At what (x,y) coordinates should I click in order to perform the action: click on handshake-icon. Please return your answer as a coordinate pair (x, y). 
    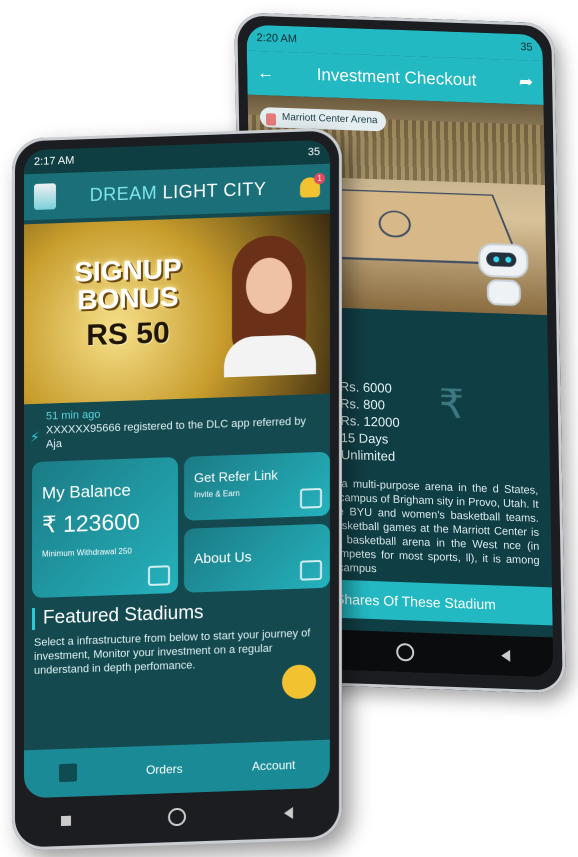
    Looking at the image, I should click on (311, 570).